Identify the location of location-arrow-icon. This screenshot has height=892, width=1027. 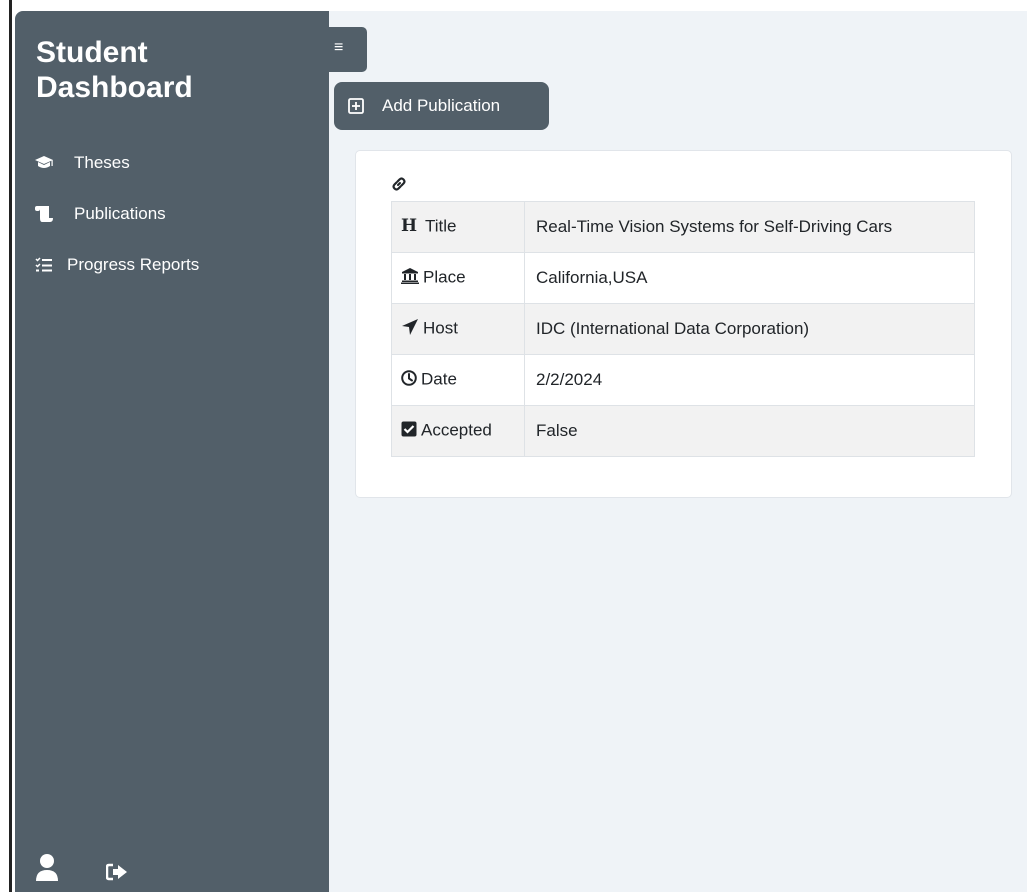
(410, 329).